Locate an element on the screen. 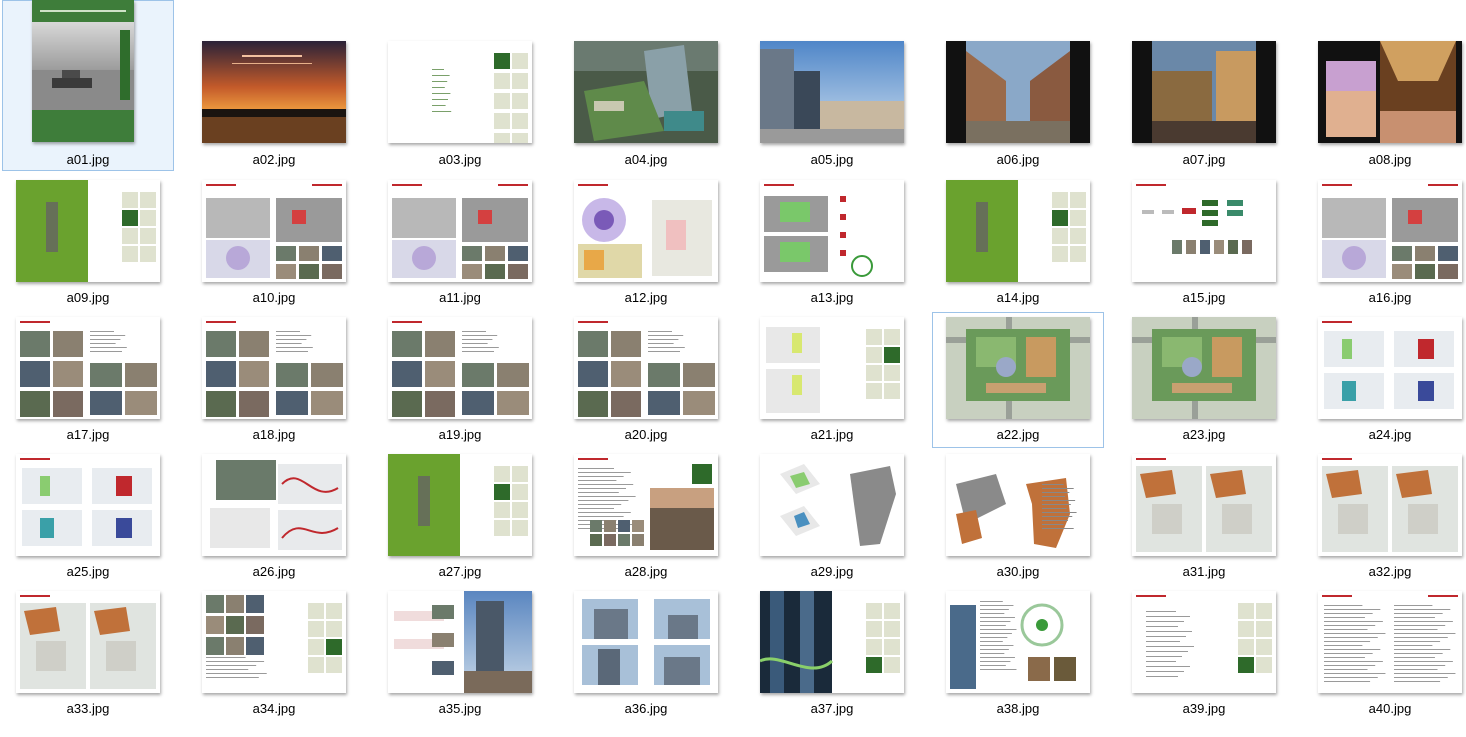 The image size is (1466, 737). file-name-label: a22.jpg is located at coordinates (1018, 434).